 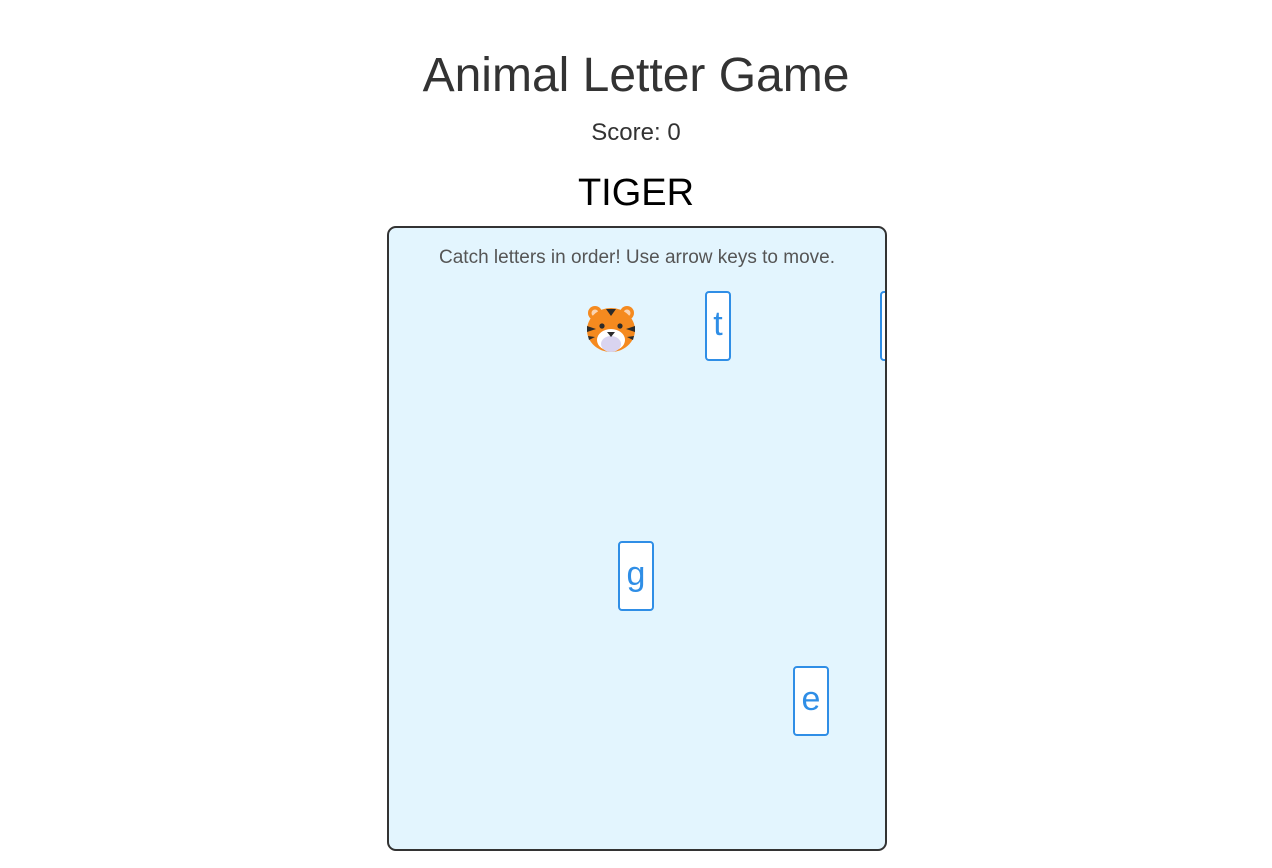 I want to click on falling-letter-tile: e, so click(x=811, y=701).